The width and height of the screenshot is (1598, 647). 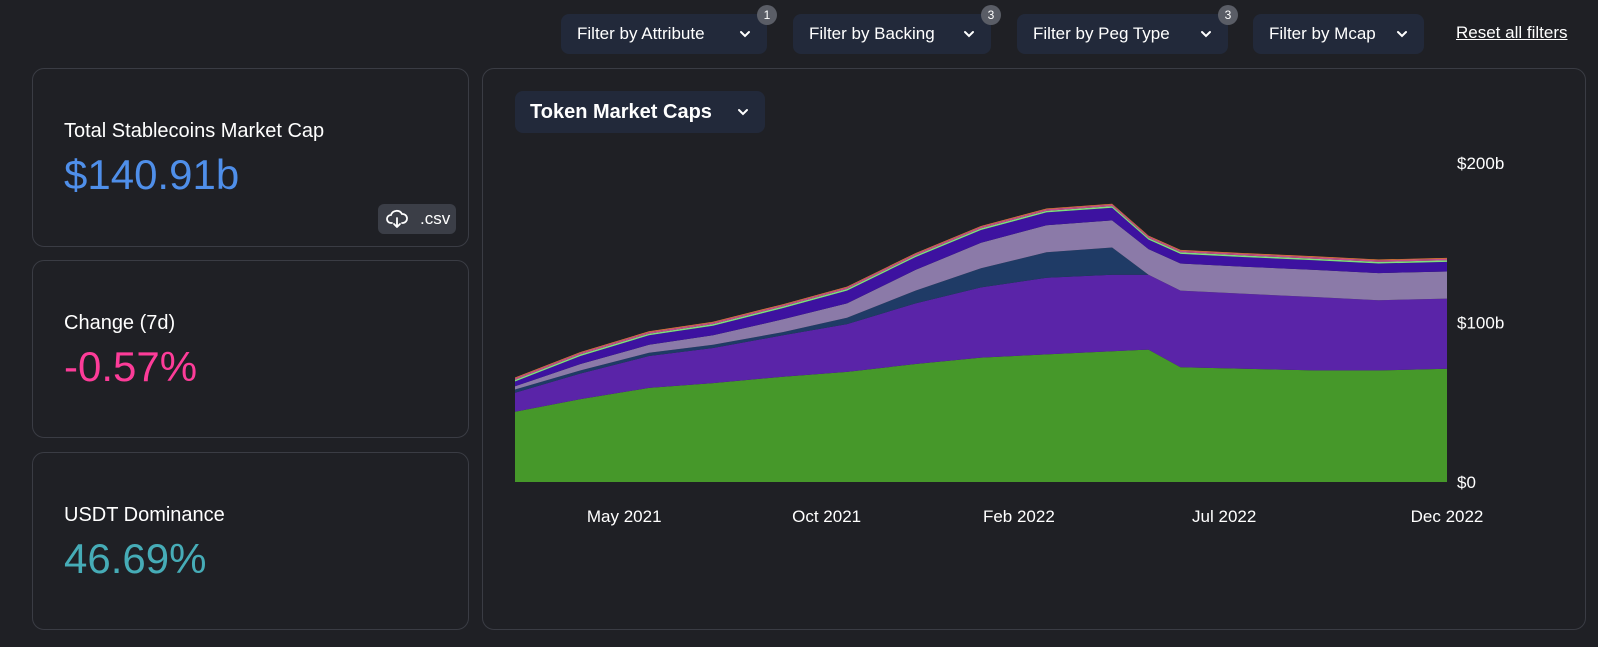 What do you see at coordinates (767, 15) in the screenshot?
I see `filter-count-badge: 1` at bounding box center [767, 15].